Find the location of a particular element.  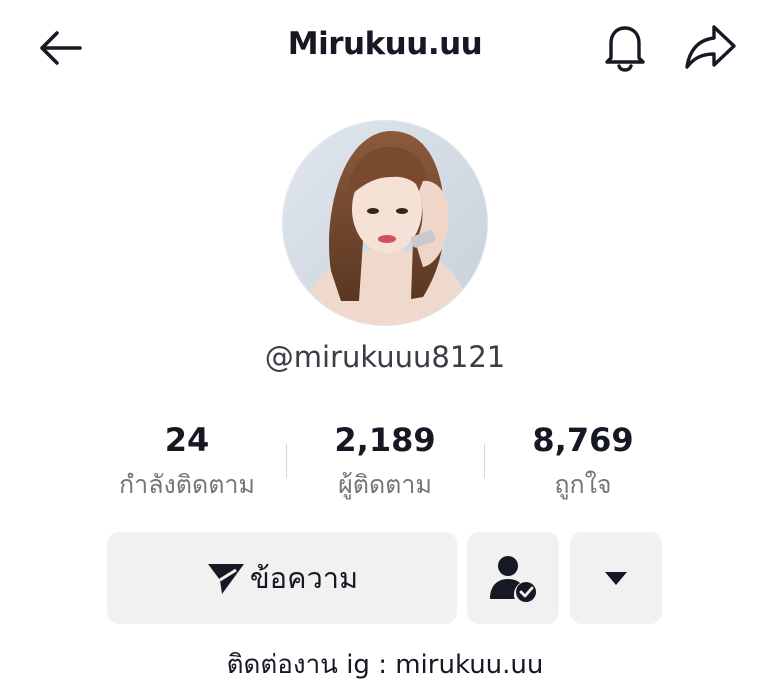

profile-bio: ติดต่องาน ig : mirukuu.uu is located at coordinates (385, 665).